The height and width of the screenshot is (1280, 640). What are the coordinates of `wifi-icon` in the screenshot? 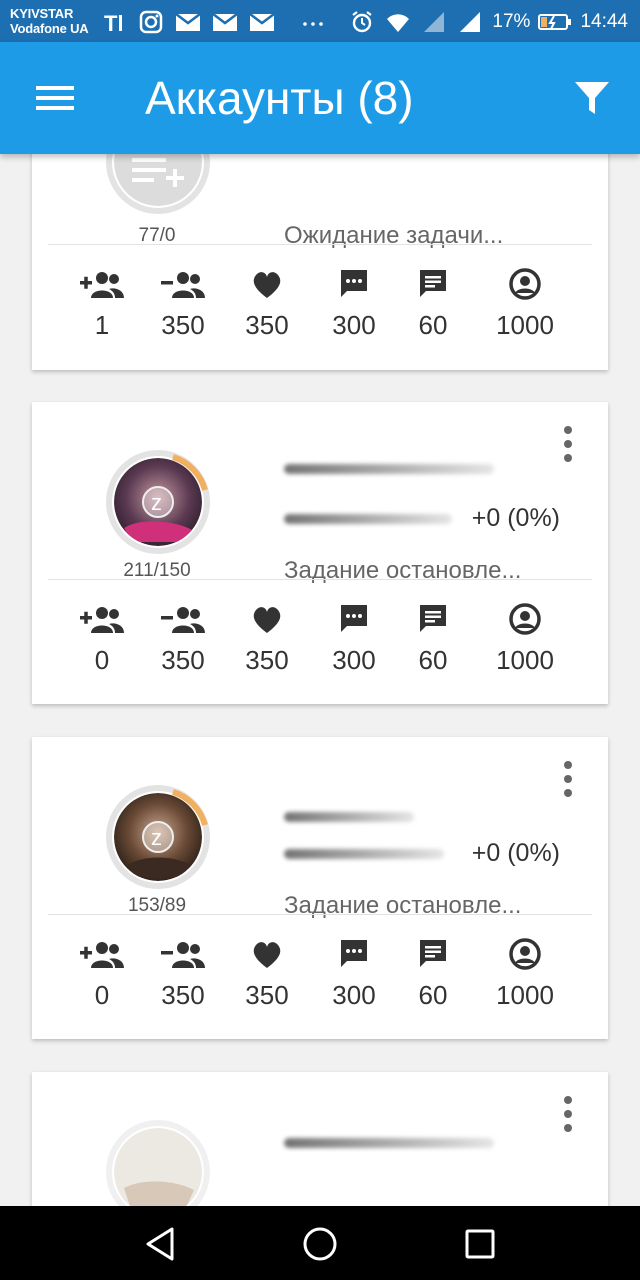 It's located at (398, 23).